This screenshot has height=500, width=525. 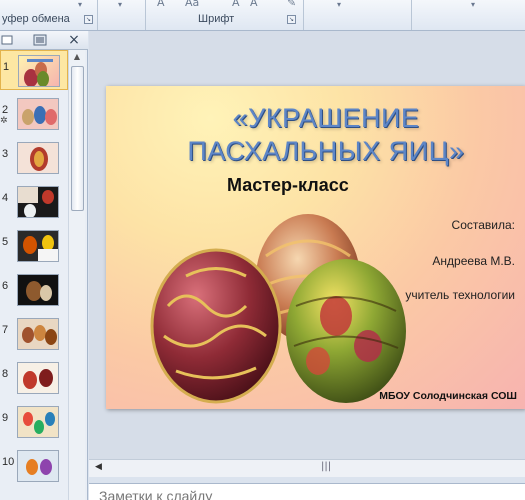 What do you see at coordinates (77, 138) in the screenshot?
I see `scrollbar-thumb` at bounding box center [77, 138].